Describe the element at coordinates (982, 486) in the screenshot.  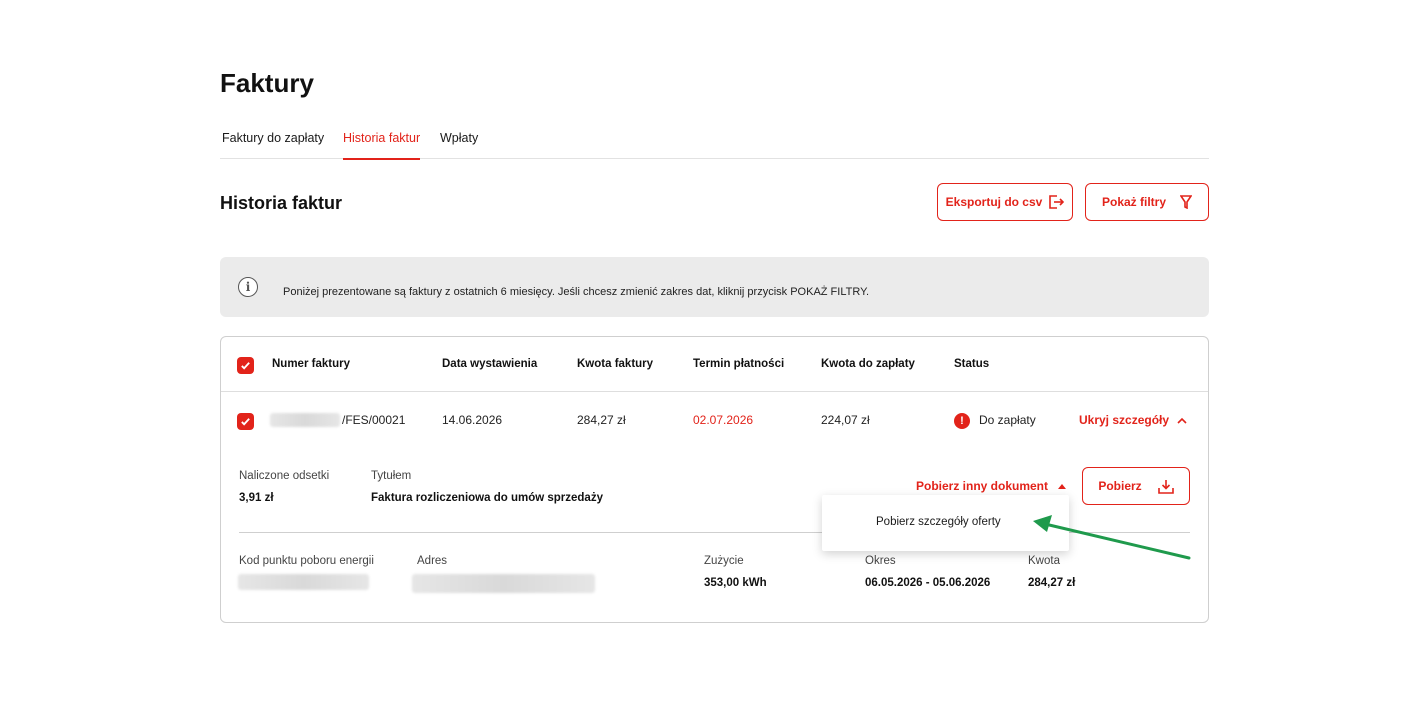
I see `other-document-label: Pobierz inny dokument` at that location.